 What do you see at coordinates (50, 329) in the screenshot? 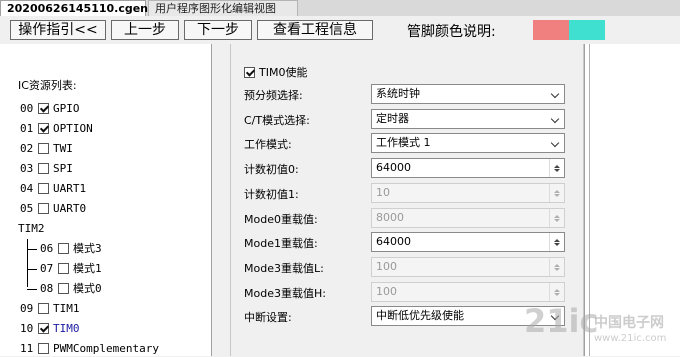
I see `resource-item-tim0: 10 TIM0` at bounding box center [50, 329].